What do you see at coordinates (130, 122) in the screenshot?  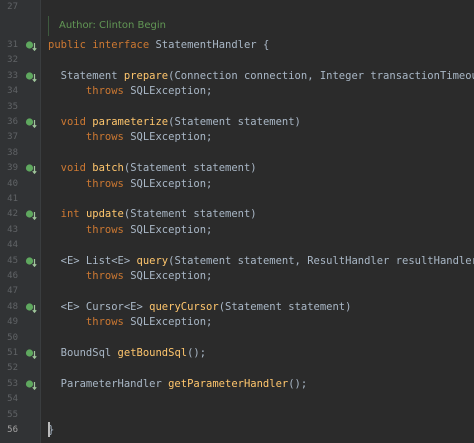 I see `method-name-token: parameterize` at bounding box center [130, 122].